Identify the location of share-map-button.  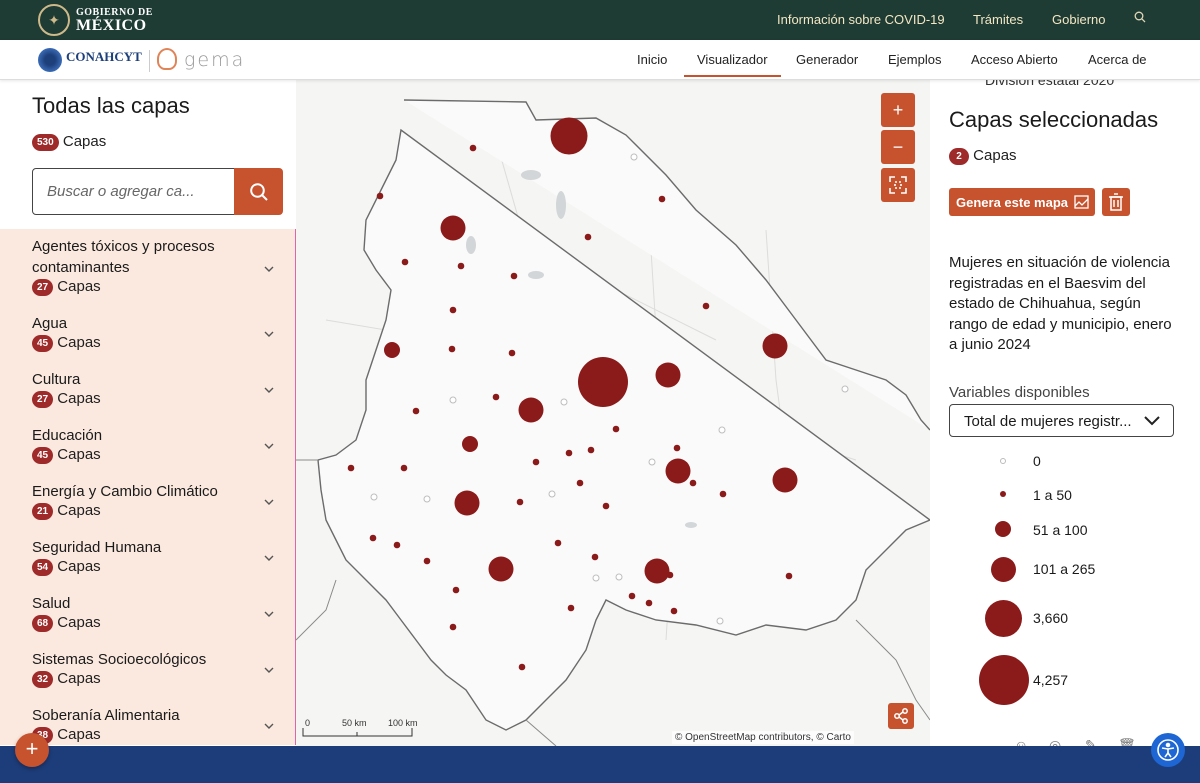
(901, 716).